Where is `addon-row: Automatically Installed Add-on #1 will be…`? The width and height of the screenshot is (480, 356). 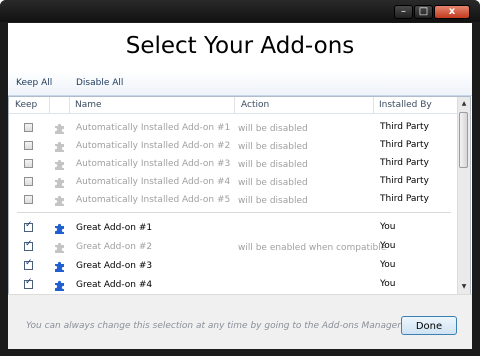
addon-row: Automatically Installed Add-on #1 will be… is located at coordinates (233, 128).